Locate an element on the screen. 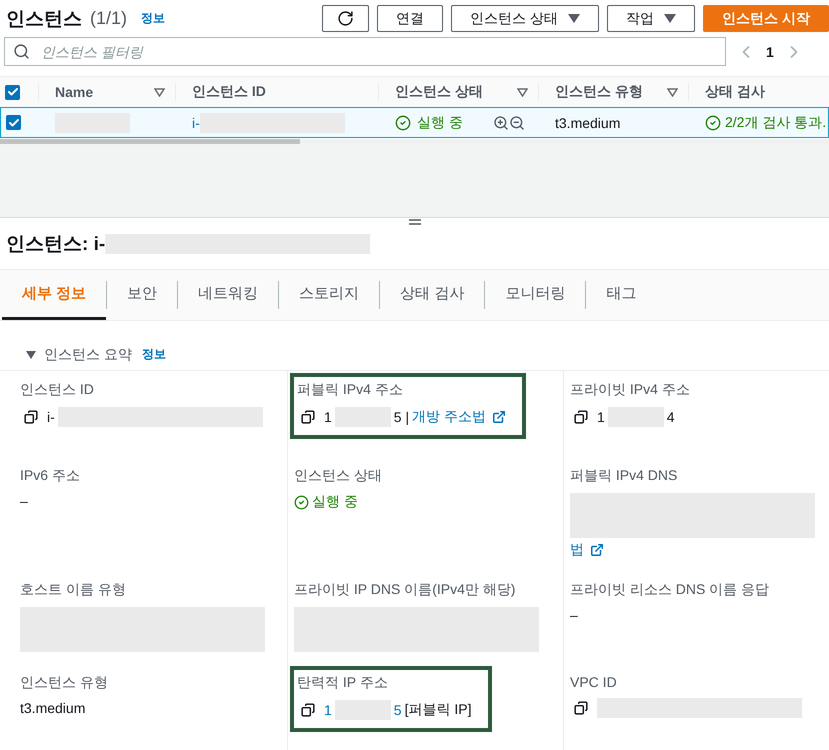  refresh-button is located at coordinates (346, 18).